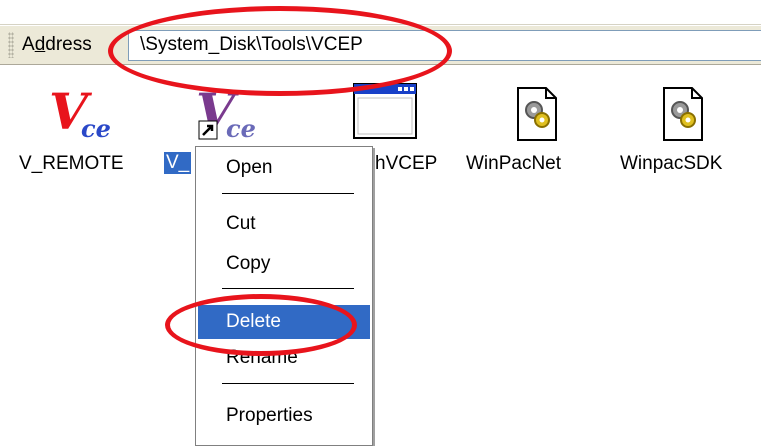  I want to click on file-label: V_REMOTE, so click(71, 163).